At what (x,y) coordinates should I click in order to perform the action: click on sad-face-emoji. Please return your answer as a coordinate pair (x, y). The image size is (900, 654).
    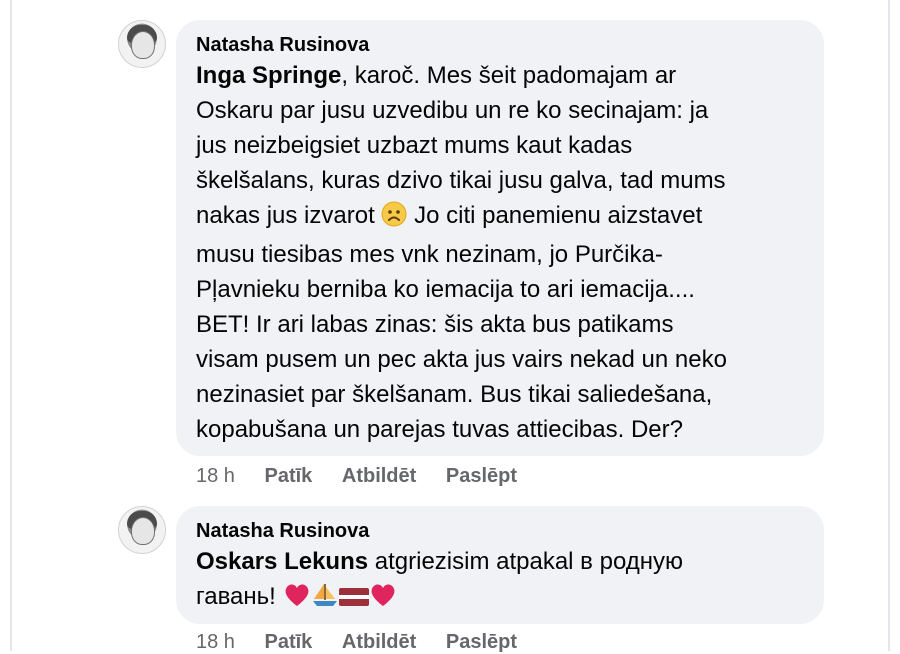
    Looking at the image, I should click on (394, 219).